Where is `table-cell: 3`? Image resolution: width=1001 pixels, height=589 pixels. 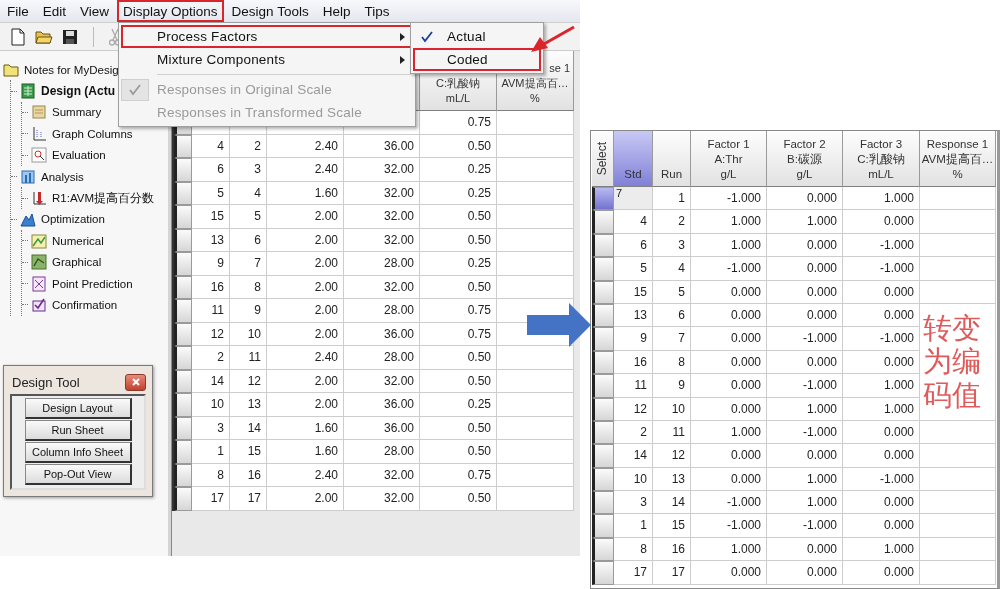
table-cell: 3 is located at coordinates (248, 170).